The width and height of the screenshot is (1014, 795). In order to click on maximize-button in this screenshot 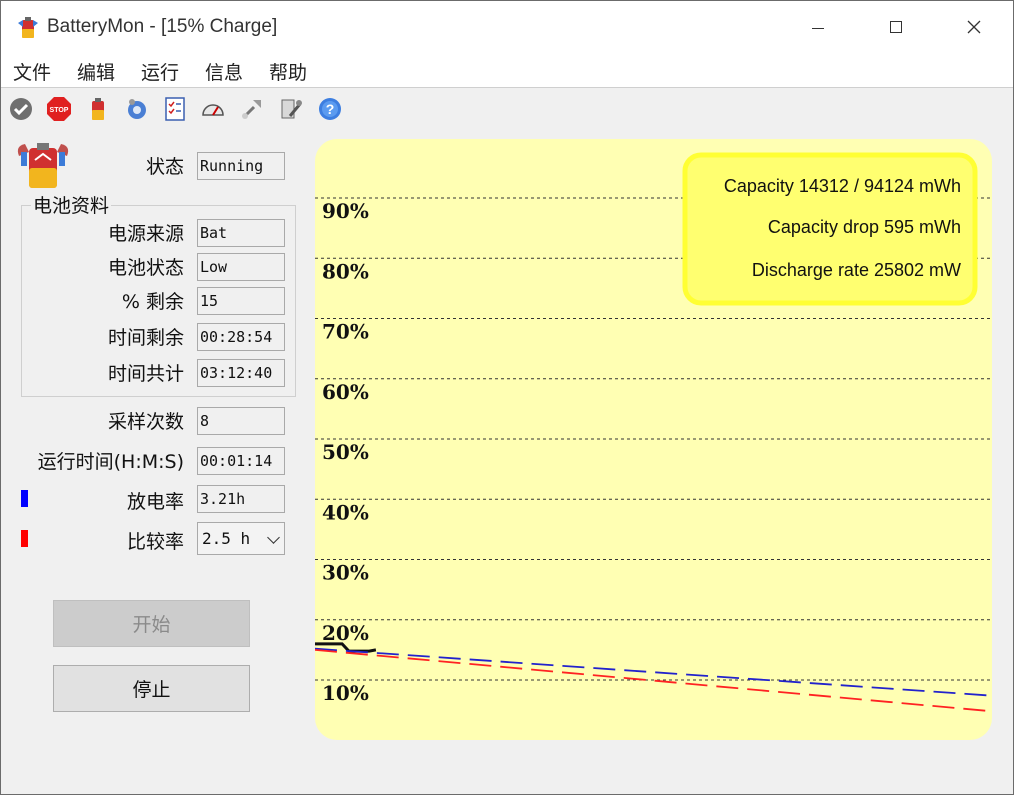, I will do `click(896, 27)`.